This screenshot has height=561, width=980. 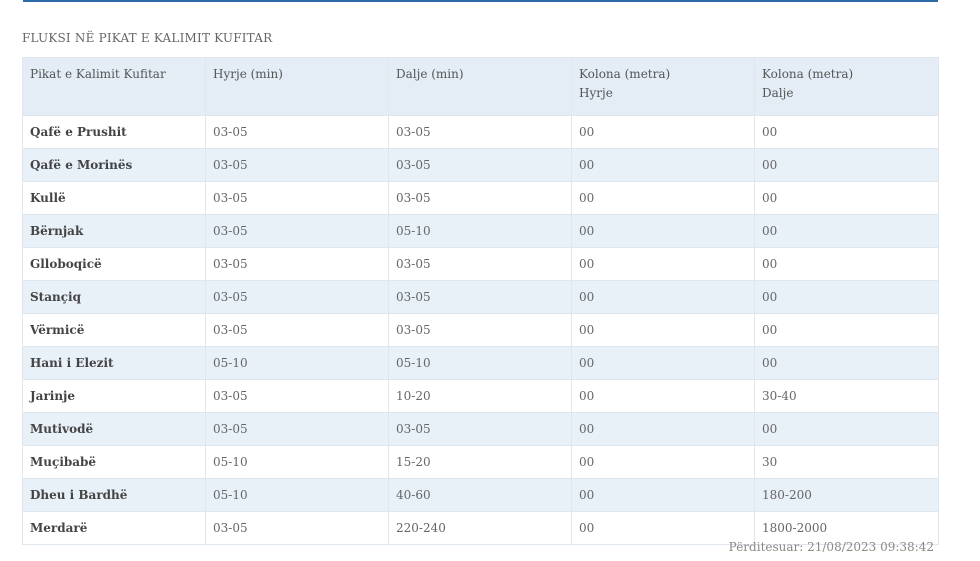 What do you see at coordinates (114, 528) in the screenshot?
I see `crossing-point-cell: Merdarë` at bounding box center [114, 528].